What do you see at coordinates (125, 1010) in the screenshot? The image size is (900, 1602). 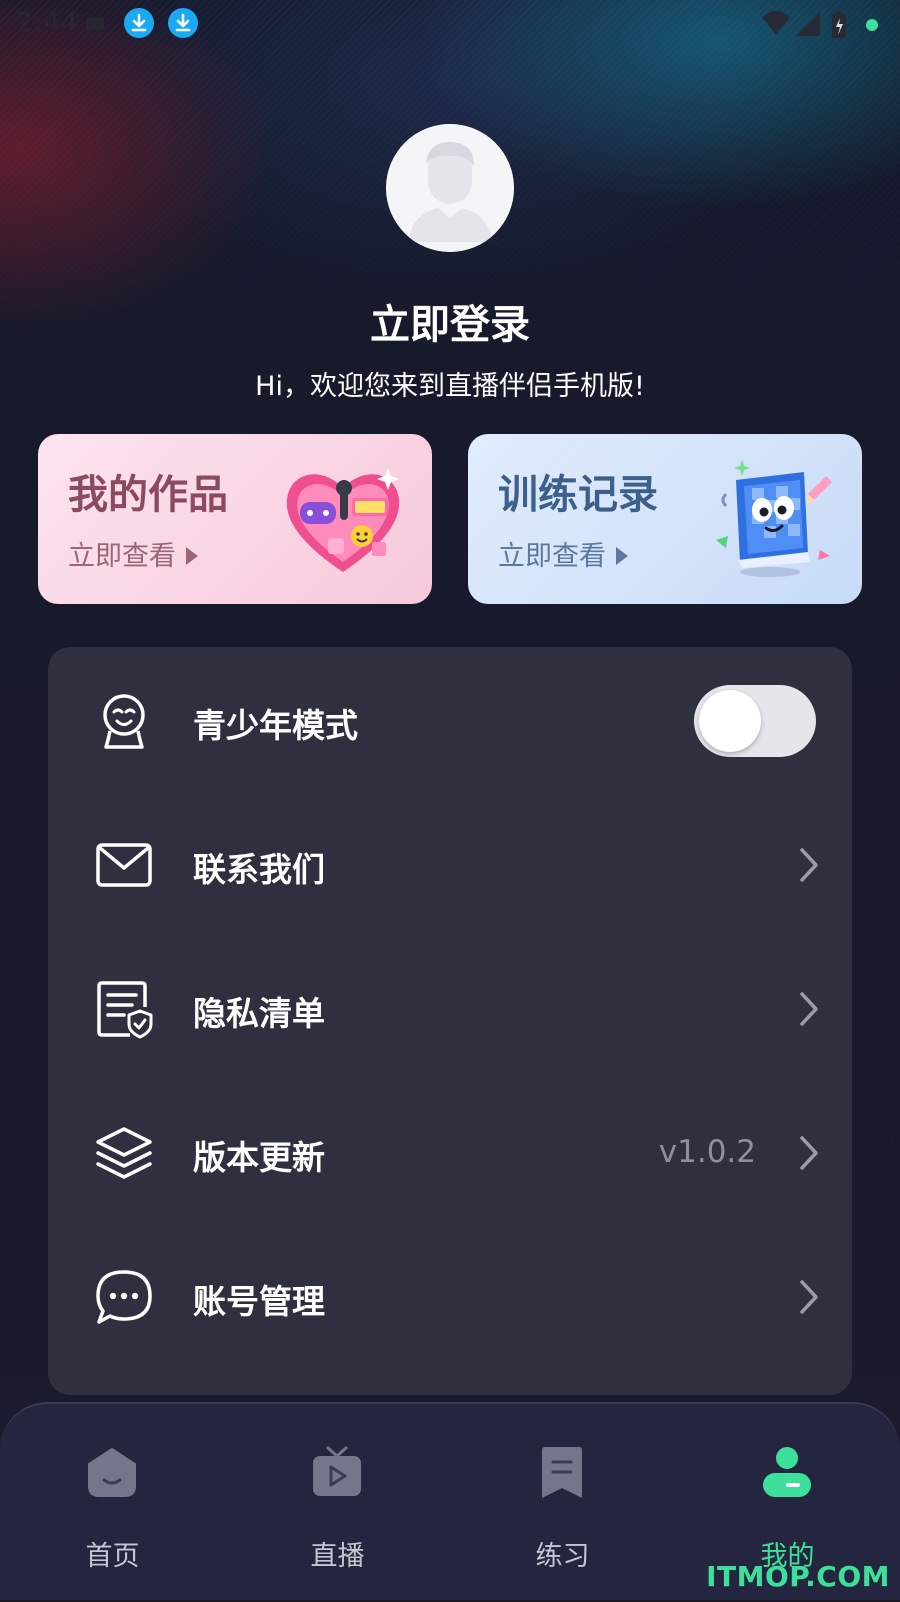 I see `privacy-document-icon` at bounding box center [125, 1010].